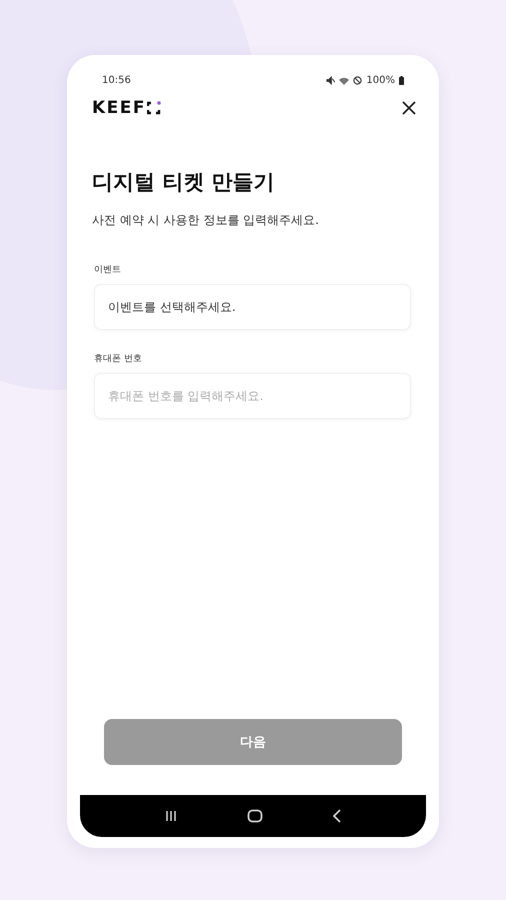 This screenshot has height=900, width=506. What do you see at coordinates (401, 80) in the screenshot?
I see `battery-icon` at bounding box center [401, 80].